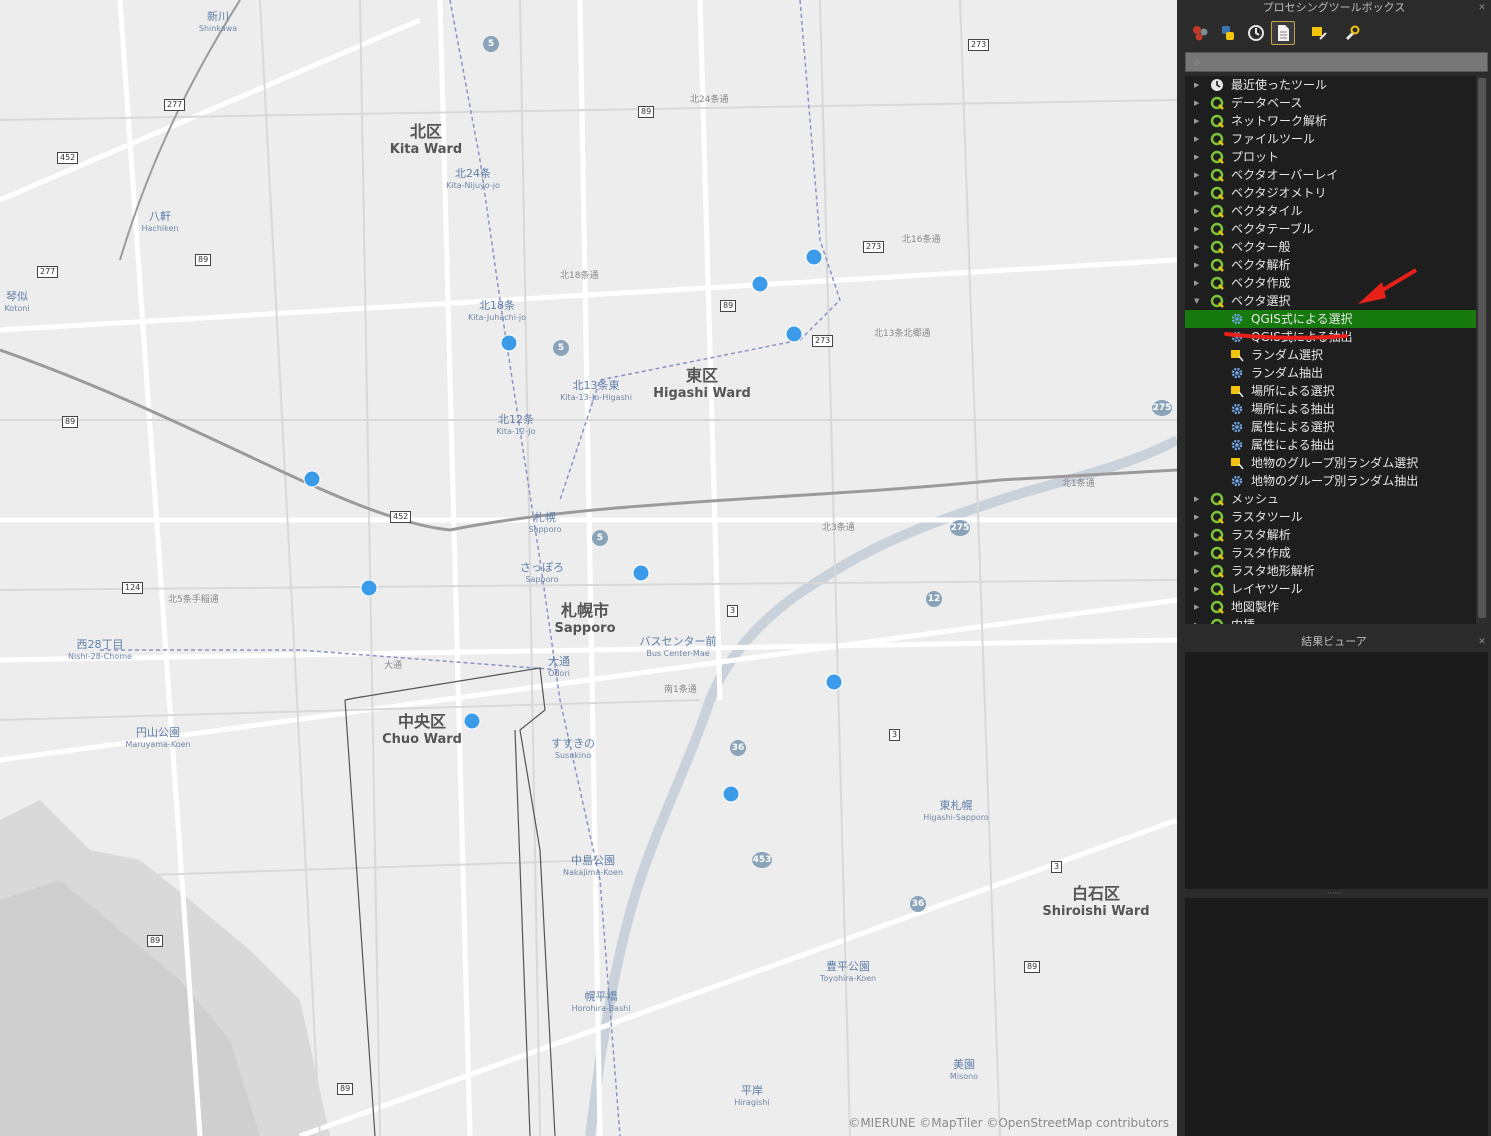 Image resolution: width=1491 pixels, height=1136 pixels. What do you see at coordinates (1286, 336) in the screenshot?
I see `annotation-underline` at bounding box center [1286, 336].